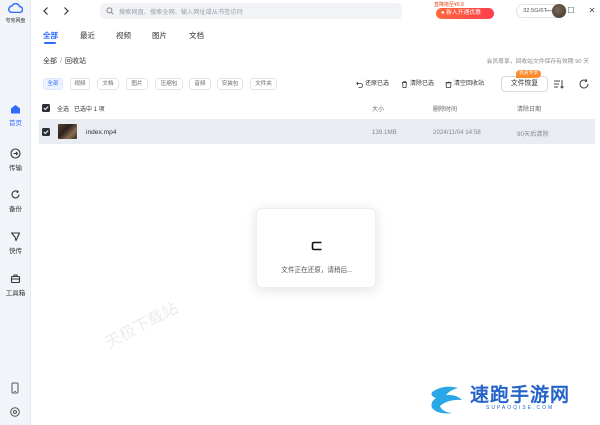 The image size is (600, 425). What do you see at coordinates (80, 84) in the screenshot?
I see `filter-video: 视频` at bounding box center [80, 84].